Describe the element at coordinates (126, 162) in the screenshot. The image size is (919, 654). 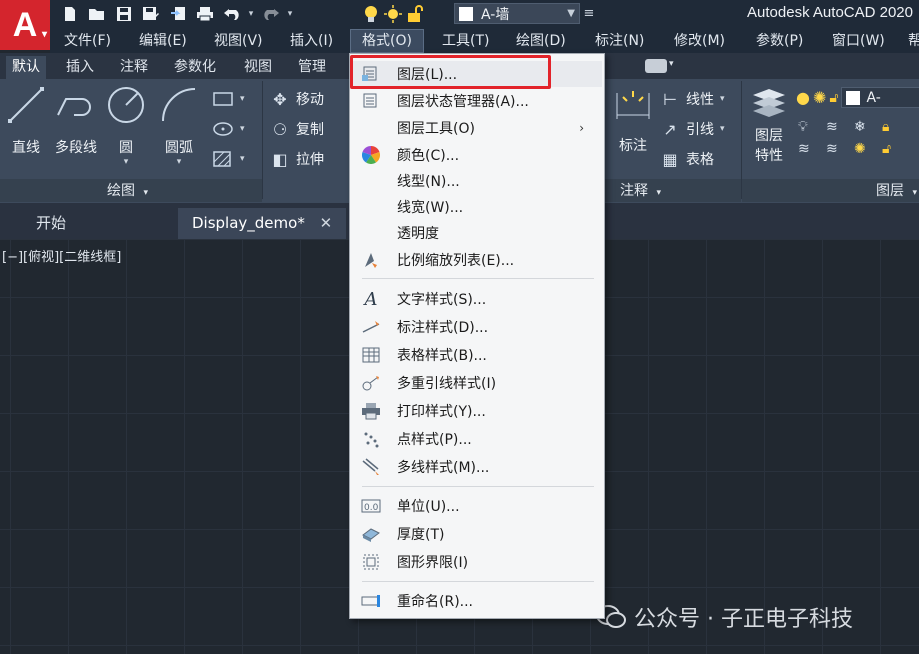
I see `circle-dropdown-icon: ▾` at that location.